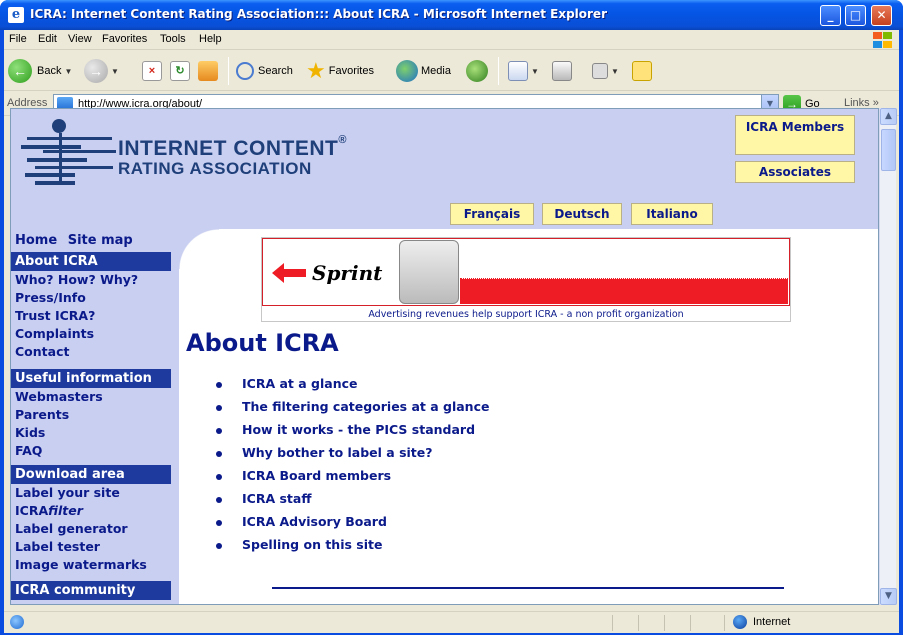 This screenshot has width=903, height=635. I want to click on list-item: Why bother to label a site?, so click(352, 456).